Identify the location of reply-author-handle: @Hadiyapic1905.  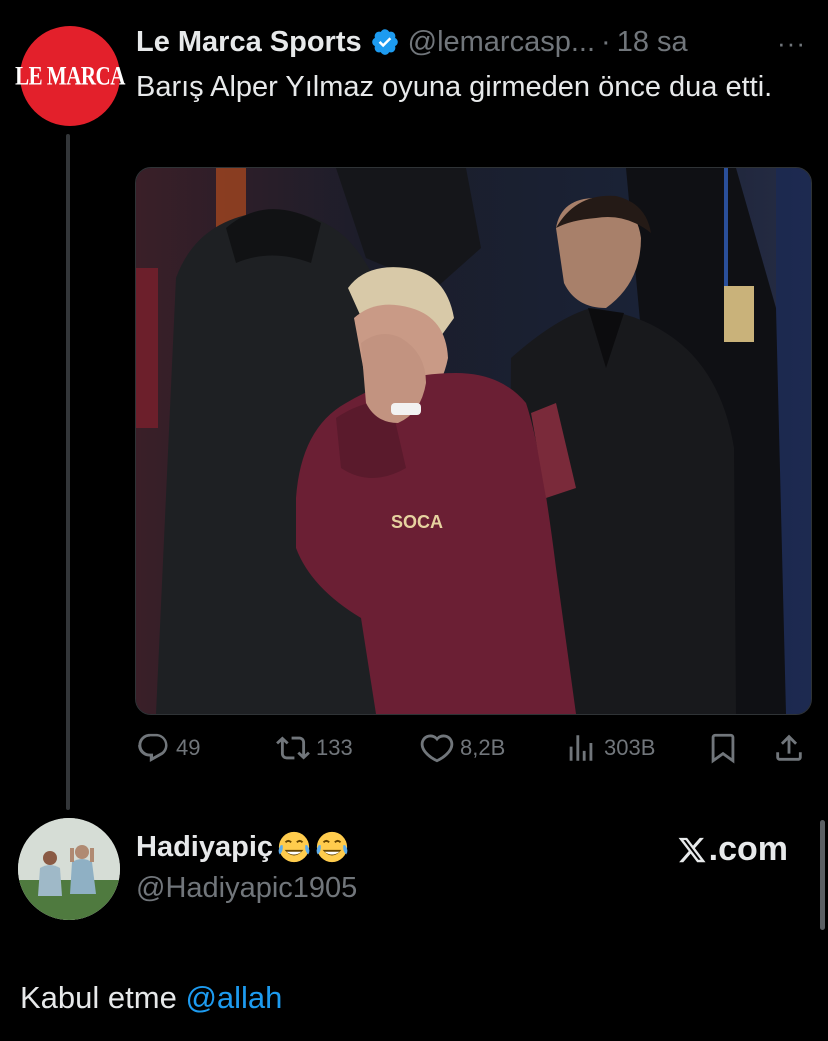
(246, 888).